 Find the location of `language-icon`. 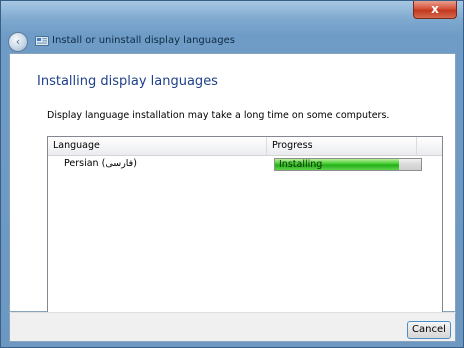

language-icon is located at coordinates (42, 41).